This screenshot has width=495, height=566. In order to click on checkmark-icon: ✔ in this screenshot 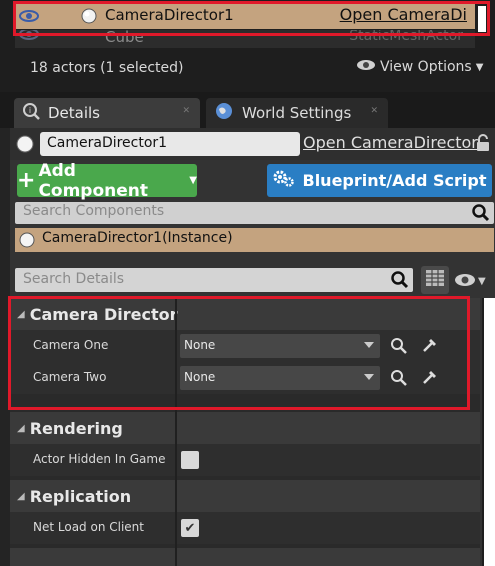, I will do `click(190, 528)`.